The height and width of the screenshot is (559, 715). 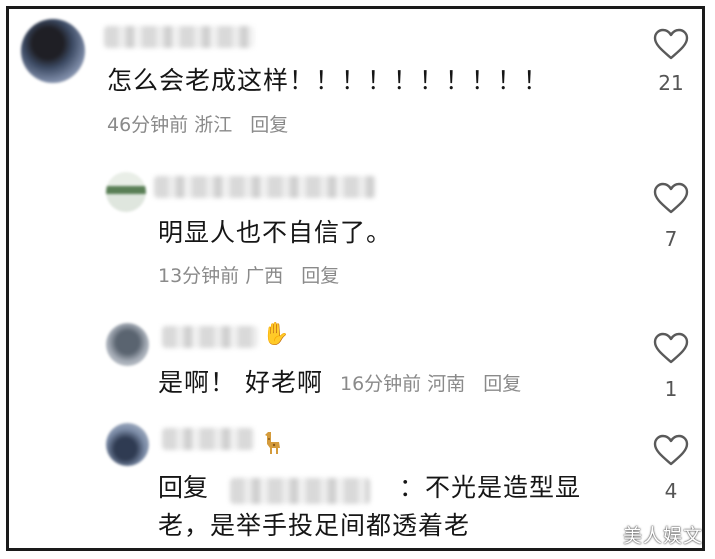 I want to click on comment-meta: 13分钟前 广西 回复, so click(x=248, y=276).